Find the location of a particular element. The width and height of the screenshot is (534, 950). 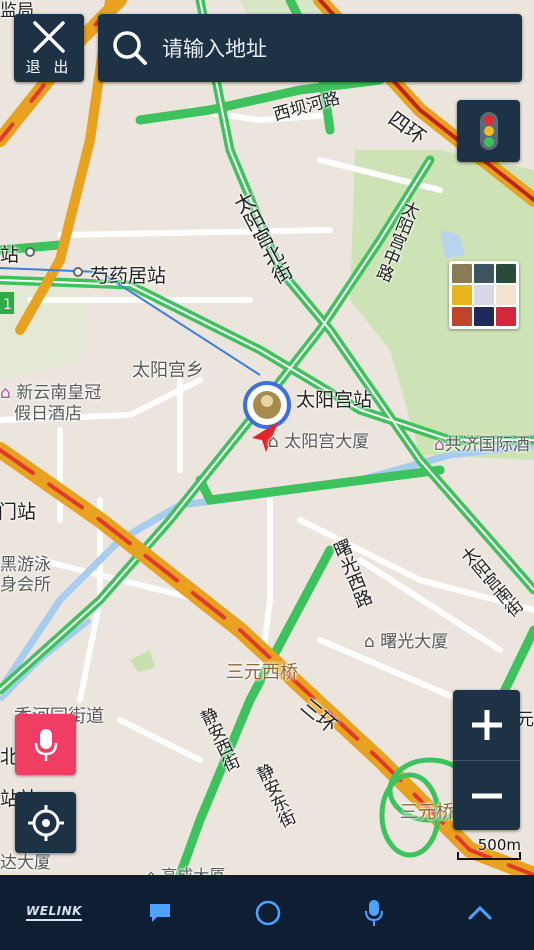

map-label-poi: ⌂ 太阳宫大厦 is located at coordinates (319, 442).